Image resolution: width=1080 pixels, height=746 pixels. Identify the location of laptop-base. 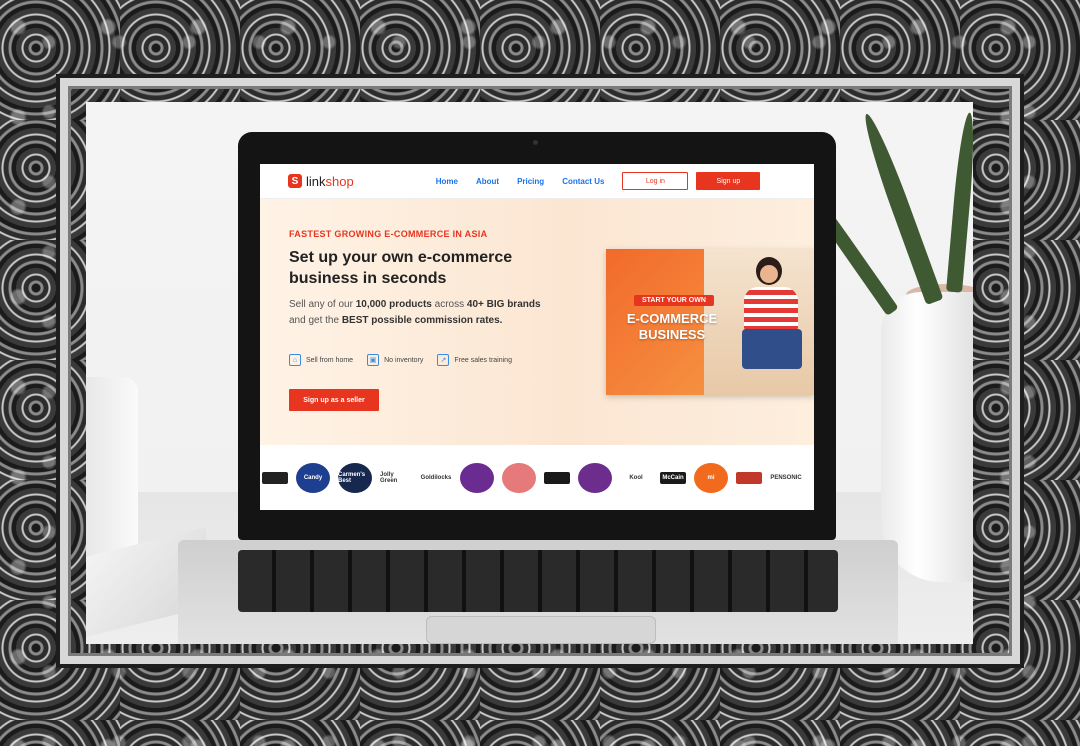
(538, 592).